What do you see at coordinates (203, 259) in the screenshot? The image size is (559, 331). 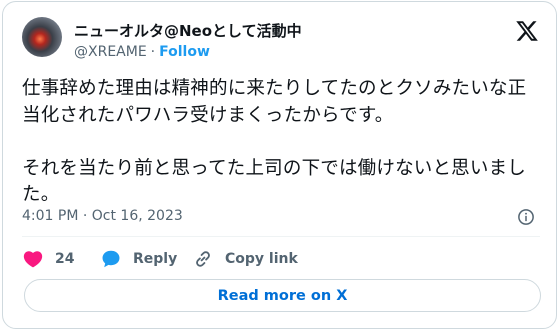 I see `link-icon` at bounding box center [203, 259].